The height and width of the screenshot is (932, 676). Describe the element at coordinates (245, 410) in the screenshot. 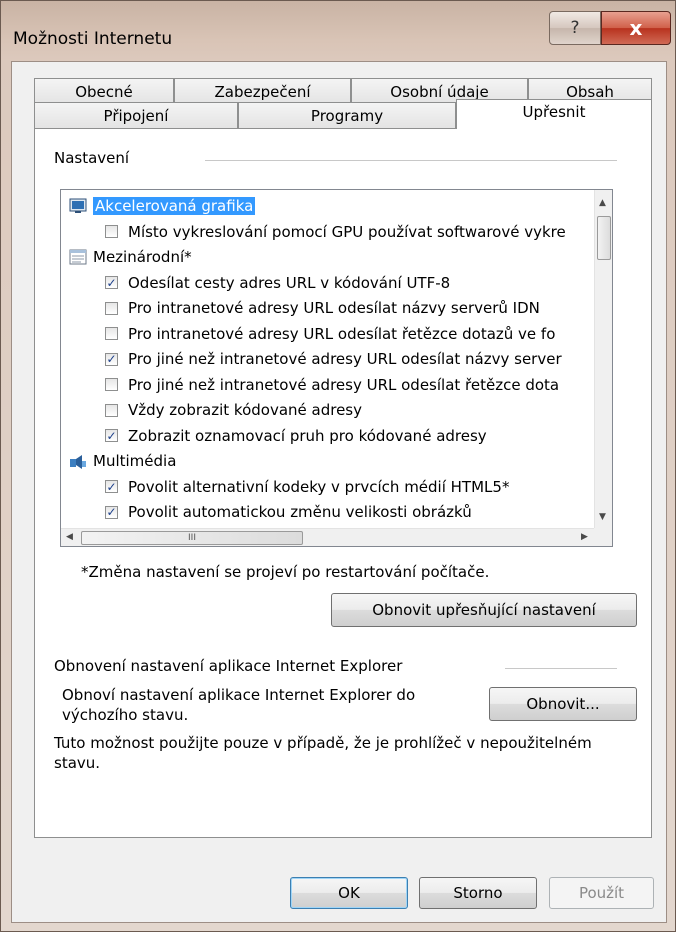

I see `settings-option-label: Vždy zobrazit kódované adresy` at that location.